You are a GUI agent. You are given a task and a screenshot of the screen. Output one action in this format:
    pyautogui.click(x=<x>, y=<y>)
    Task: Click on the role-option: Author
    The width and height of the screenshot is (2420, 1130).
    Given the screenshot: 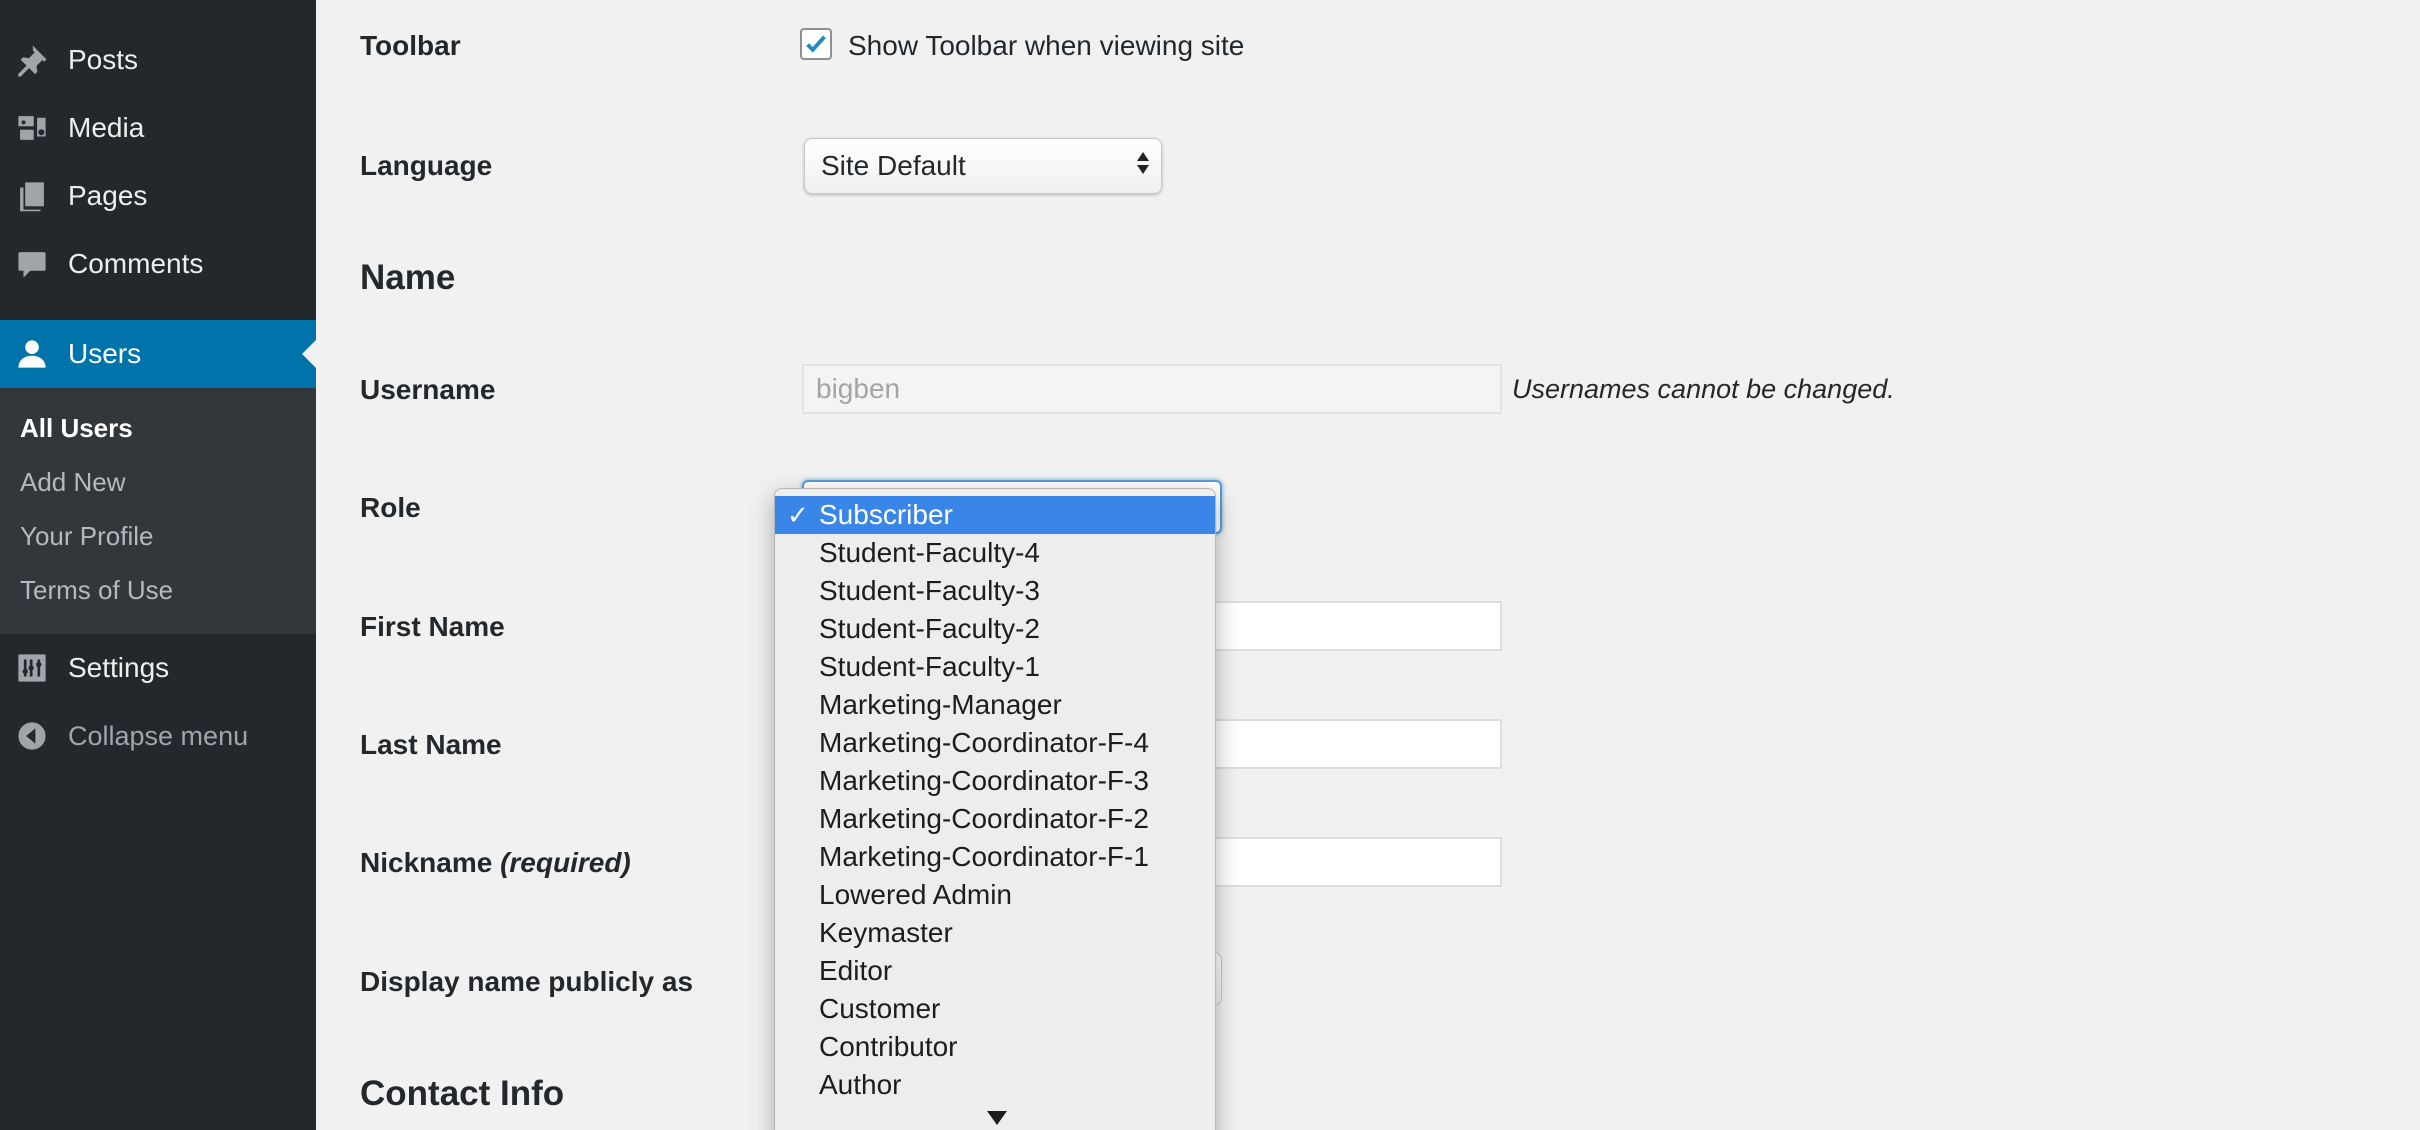 What is the action you would take?
    pyautogui.click(x=995, y=1085)
    